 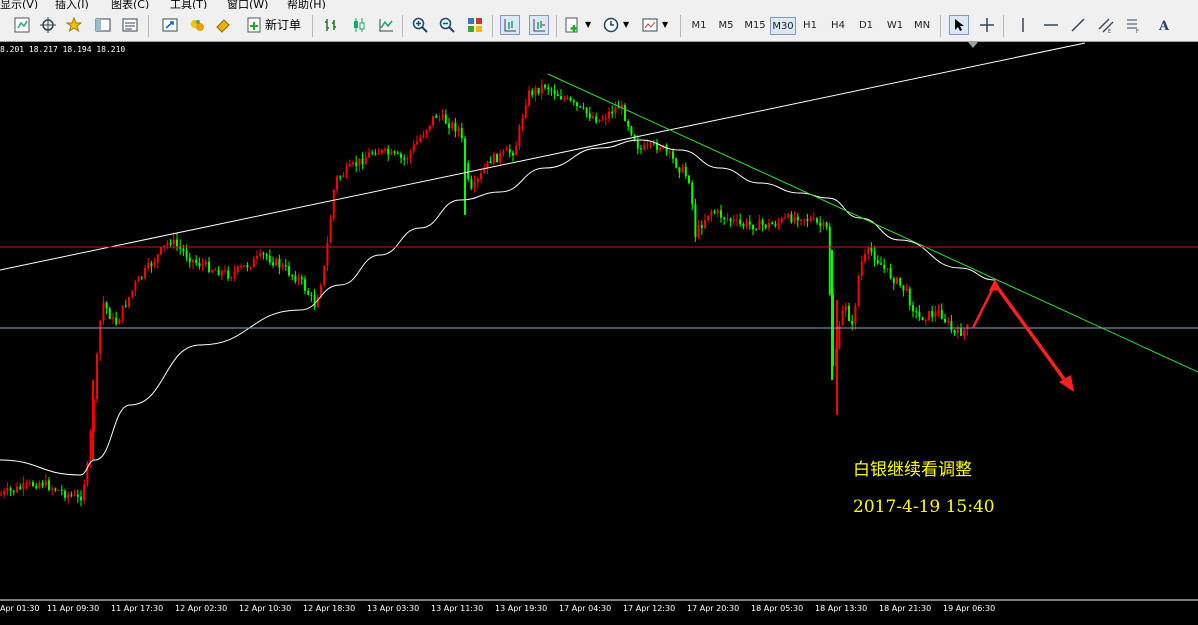 What do you see at coordinates (130, 25) in the screenshot?
I see `history-icon` at bounding box center [130, 25].